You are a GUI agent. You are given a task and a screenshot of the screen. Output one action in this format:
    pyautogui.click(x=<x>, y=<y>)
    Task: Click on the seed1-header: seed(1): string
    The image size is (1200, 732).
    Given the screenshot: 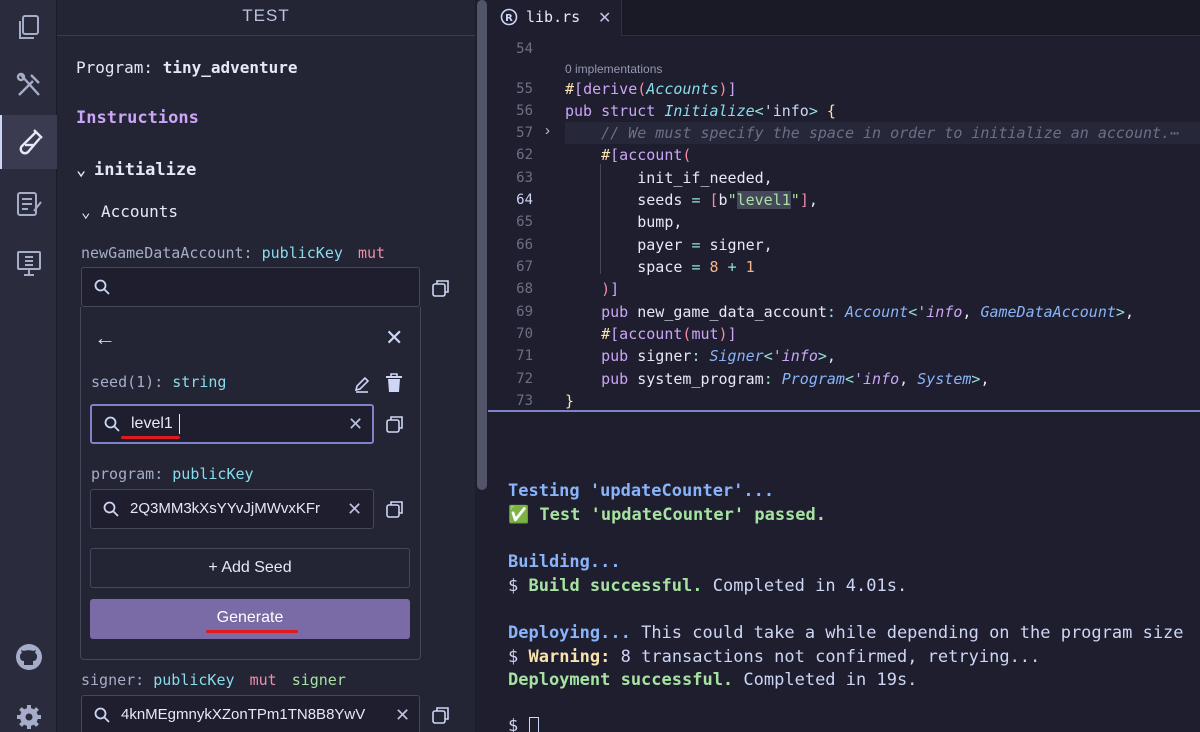 What is the action you would take?
    pyautogui.click(x=158, y=382)
    